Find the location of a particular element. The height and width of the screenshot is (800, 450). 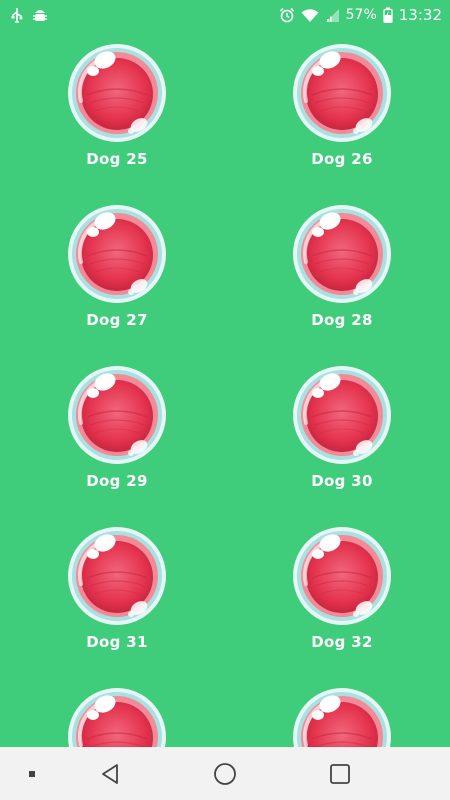

battery-charging-icon is located at coordinates (388, 15).